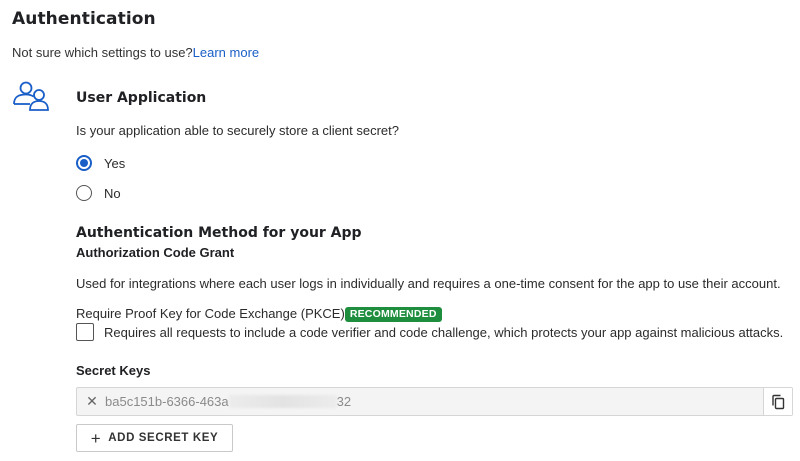 This screenshot has height=461, width=800. I want to click on secret-key-prefix: ba5c151b-6366-463a, so click(167, 401).